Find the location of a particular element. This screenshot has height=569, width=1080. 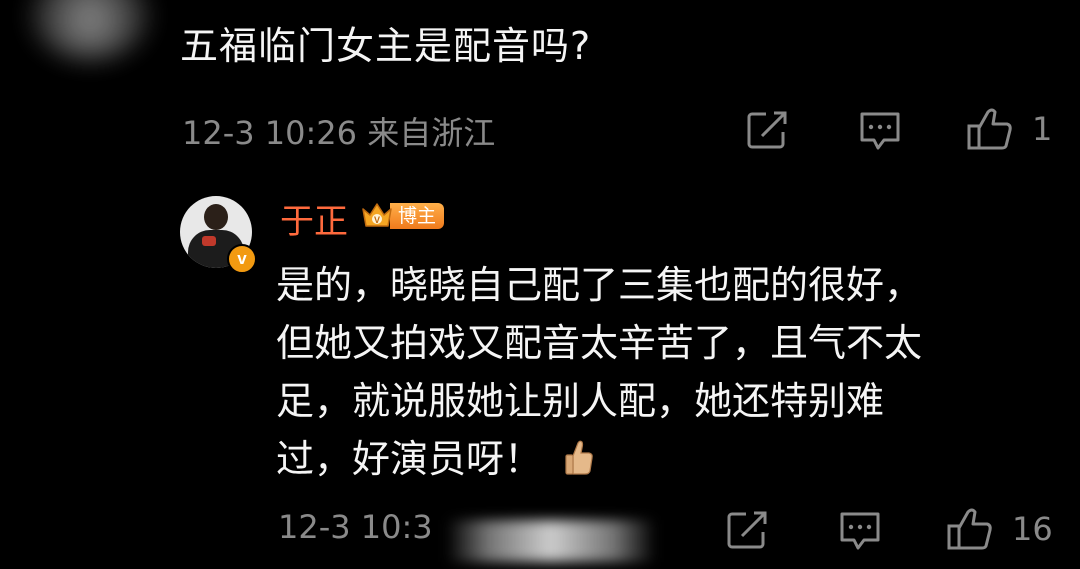

commenter-avatar is located at coordinates (90, 30).